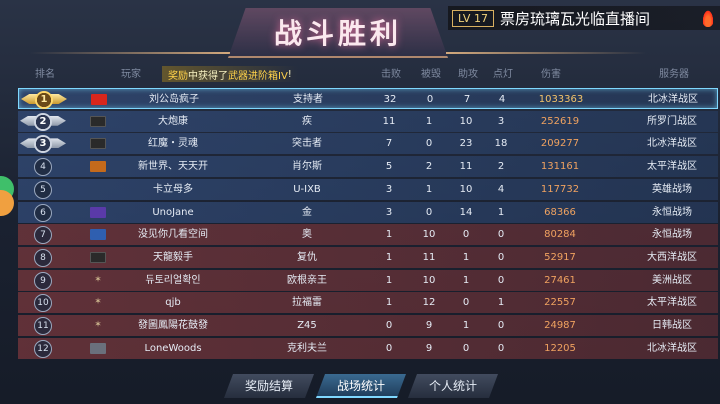  What do you see at coordinates (389, 167) in the screenshot?
I see `kills-value: 5` at bounding box center [389, 167].